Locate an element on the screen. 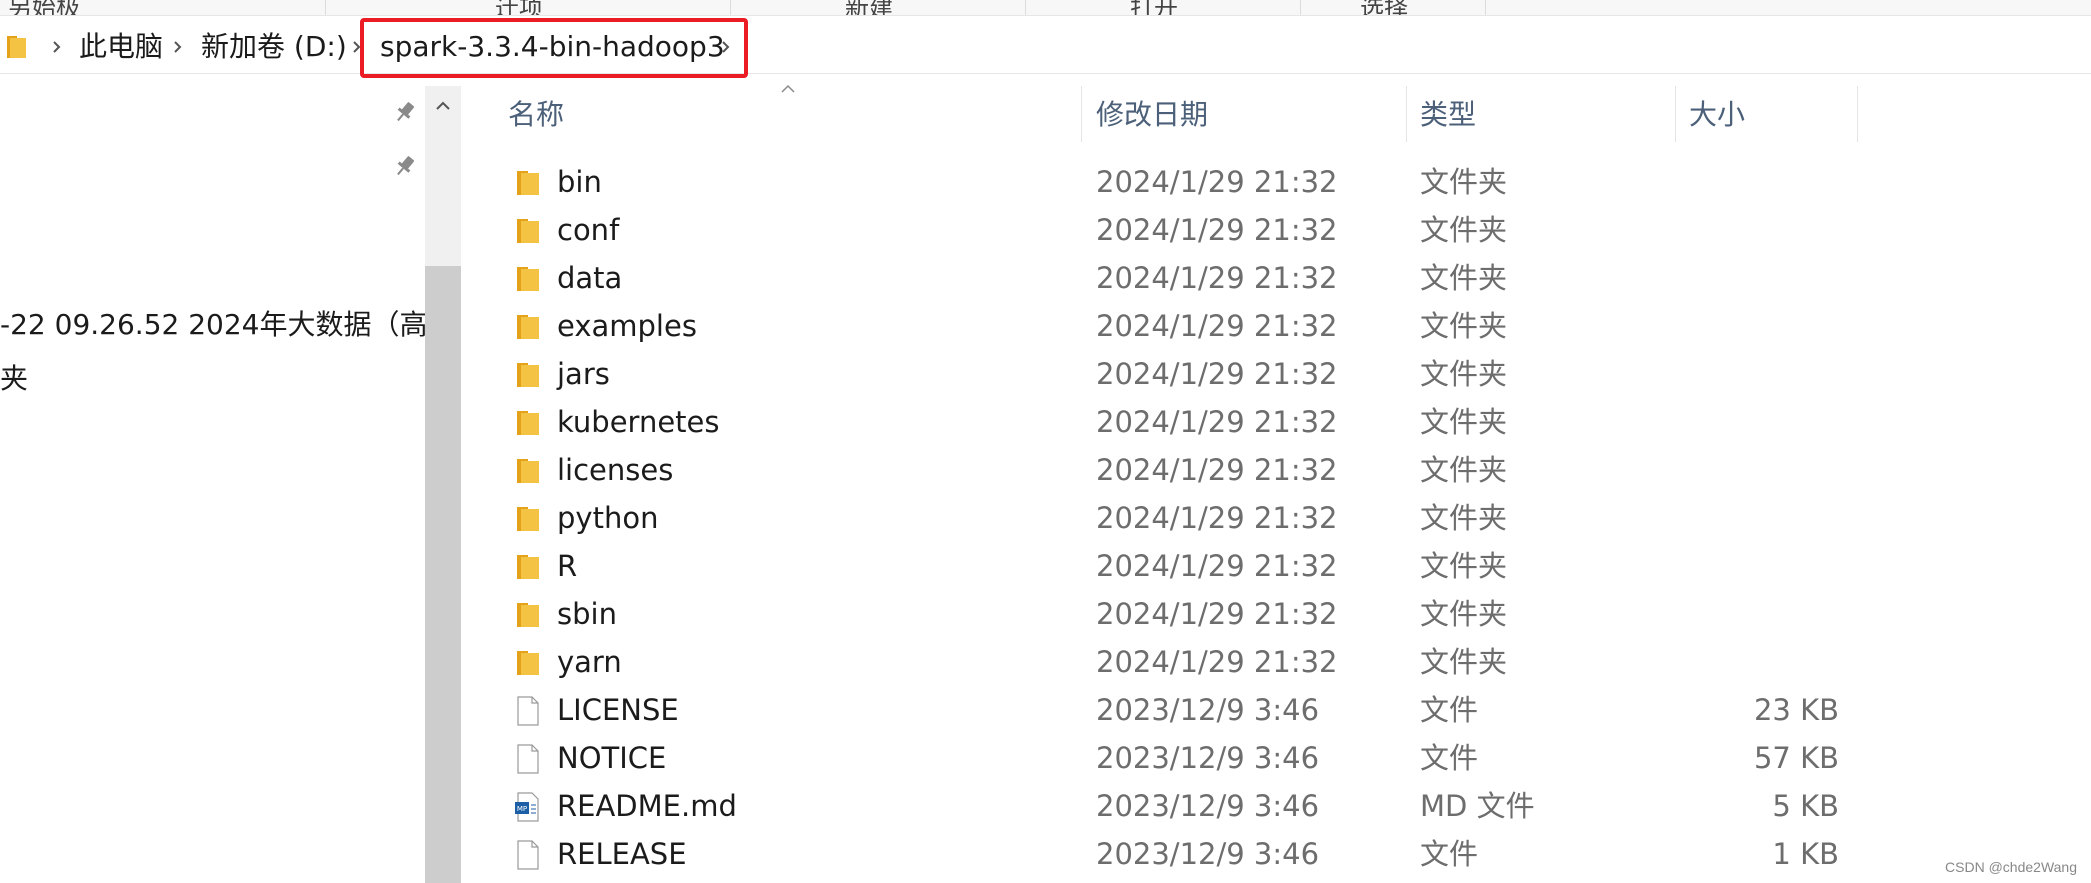 This screenshot has height=883, width=2091. watermark: CSDN @chde2Wang is located at coordinates (2011, 867).